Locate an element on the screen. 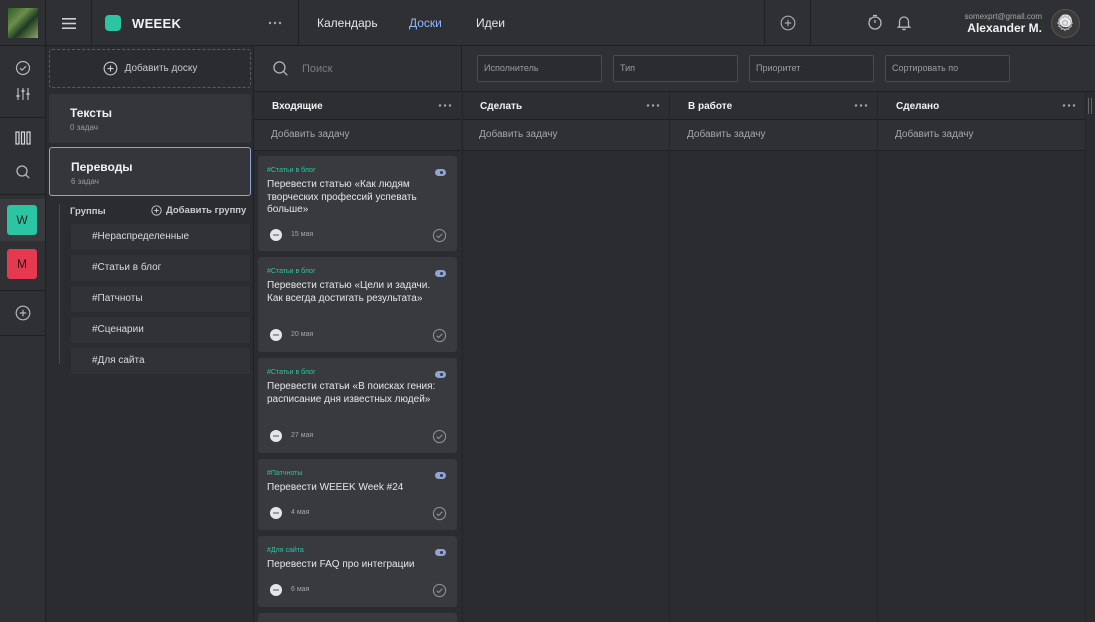  group-item: #Сценарии is located at coordinates (160, 330).